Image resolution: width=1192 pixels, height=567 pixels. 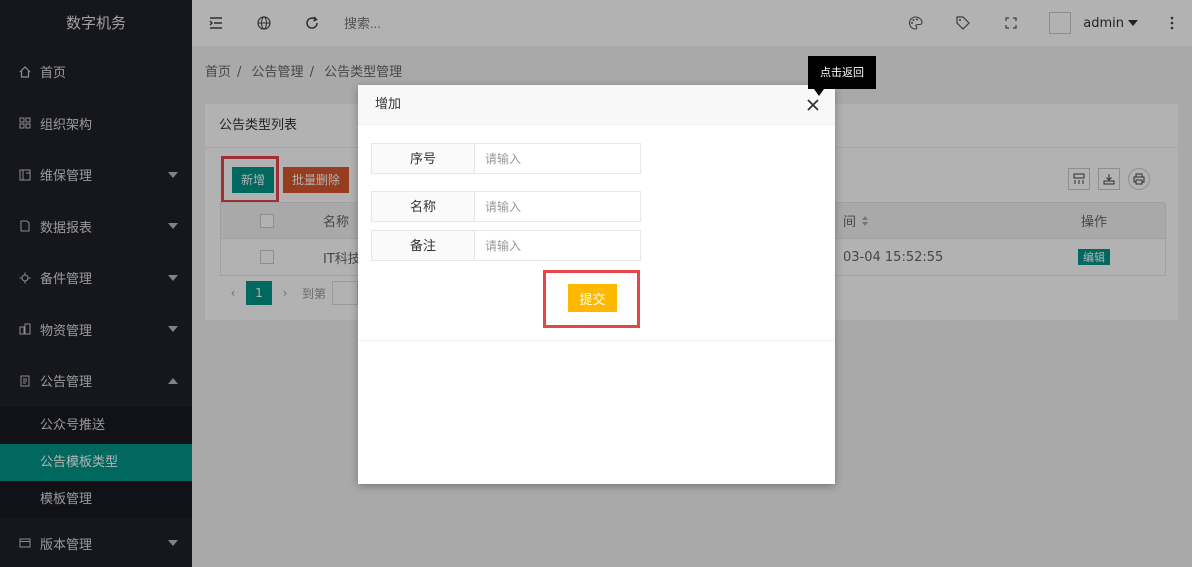 I want to click on dialog-header: 增加, so click(x=596, y=105).